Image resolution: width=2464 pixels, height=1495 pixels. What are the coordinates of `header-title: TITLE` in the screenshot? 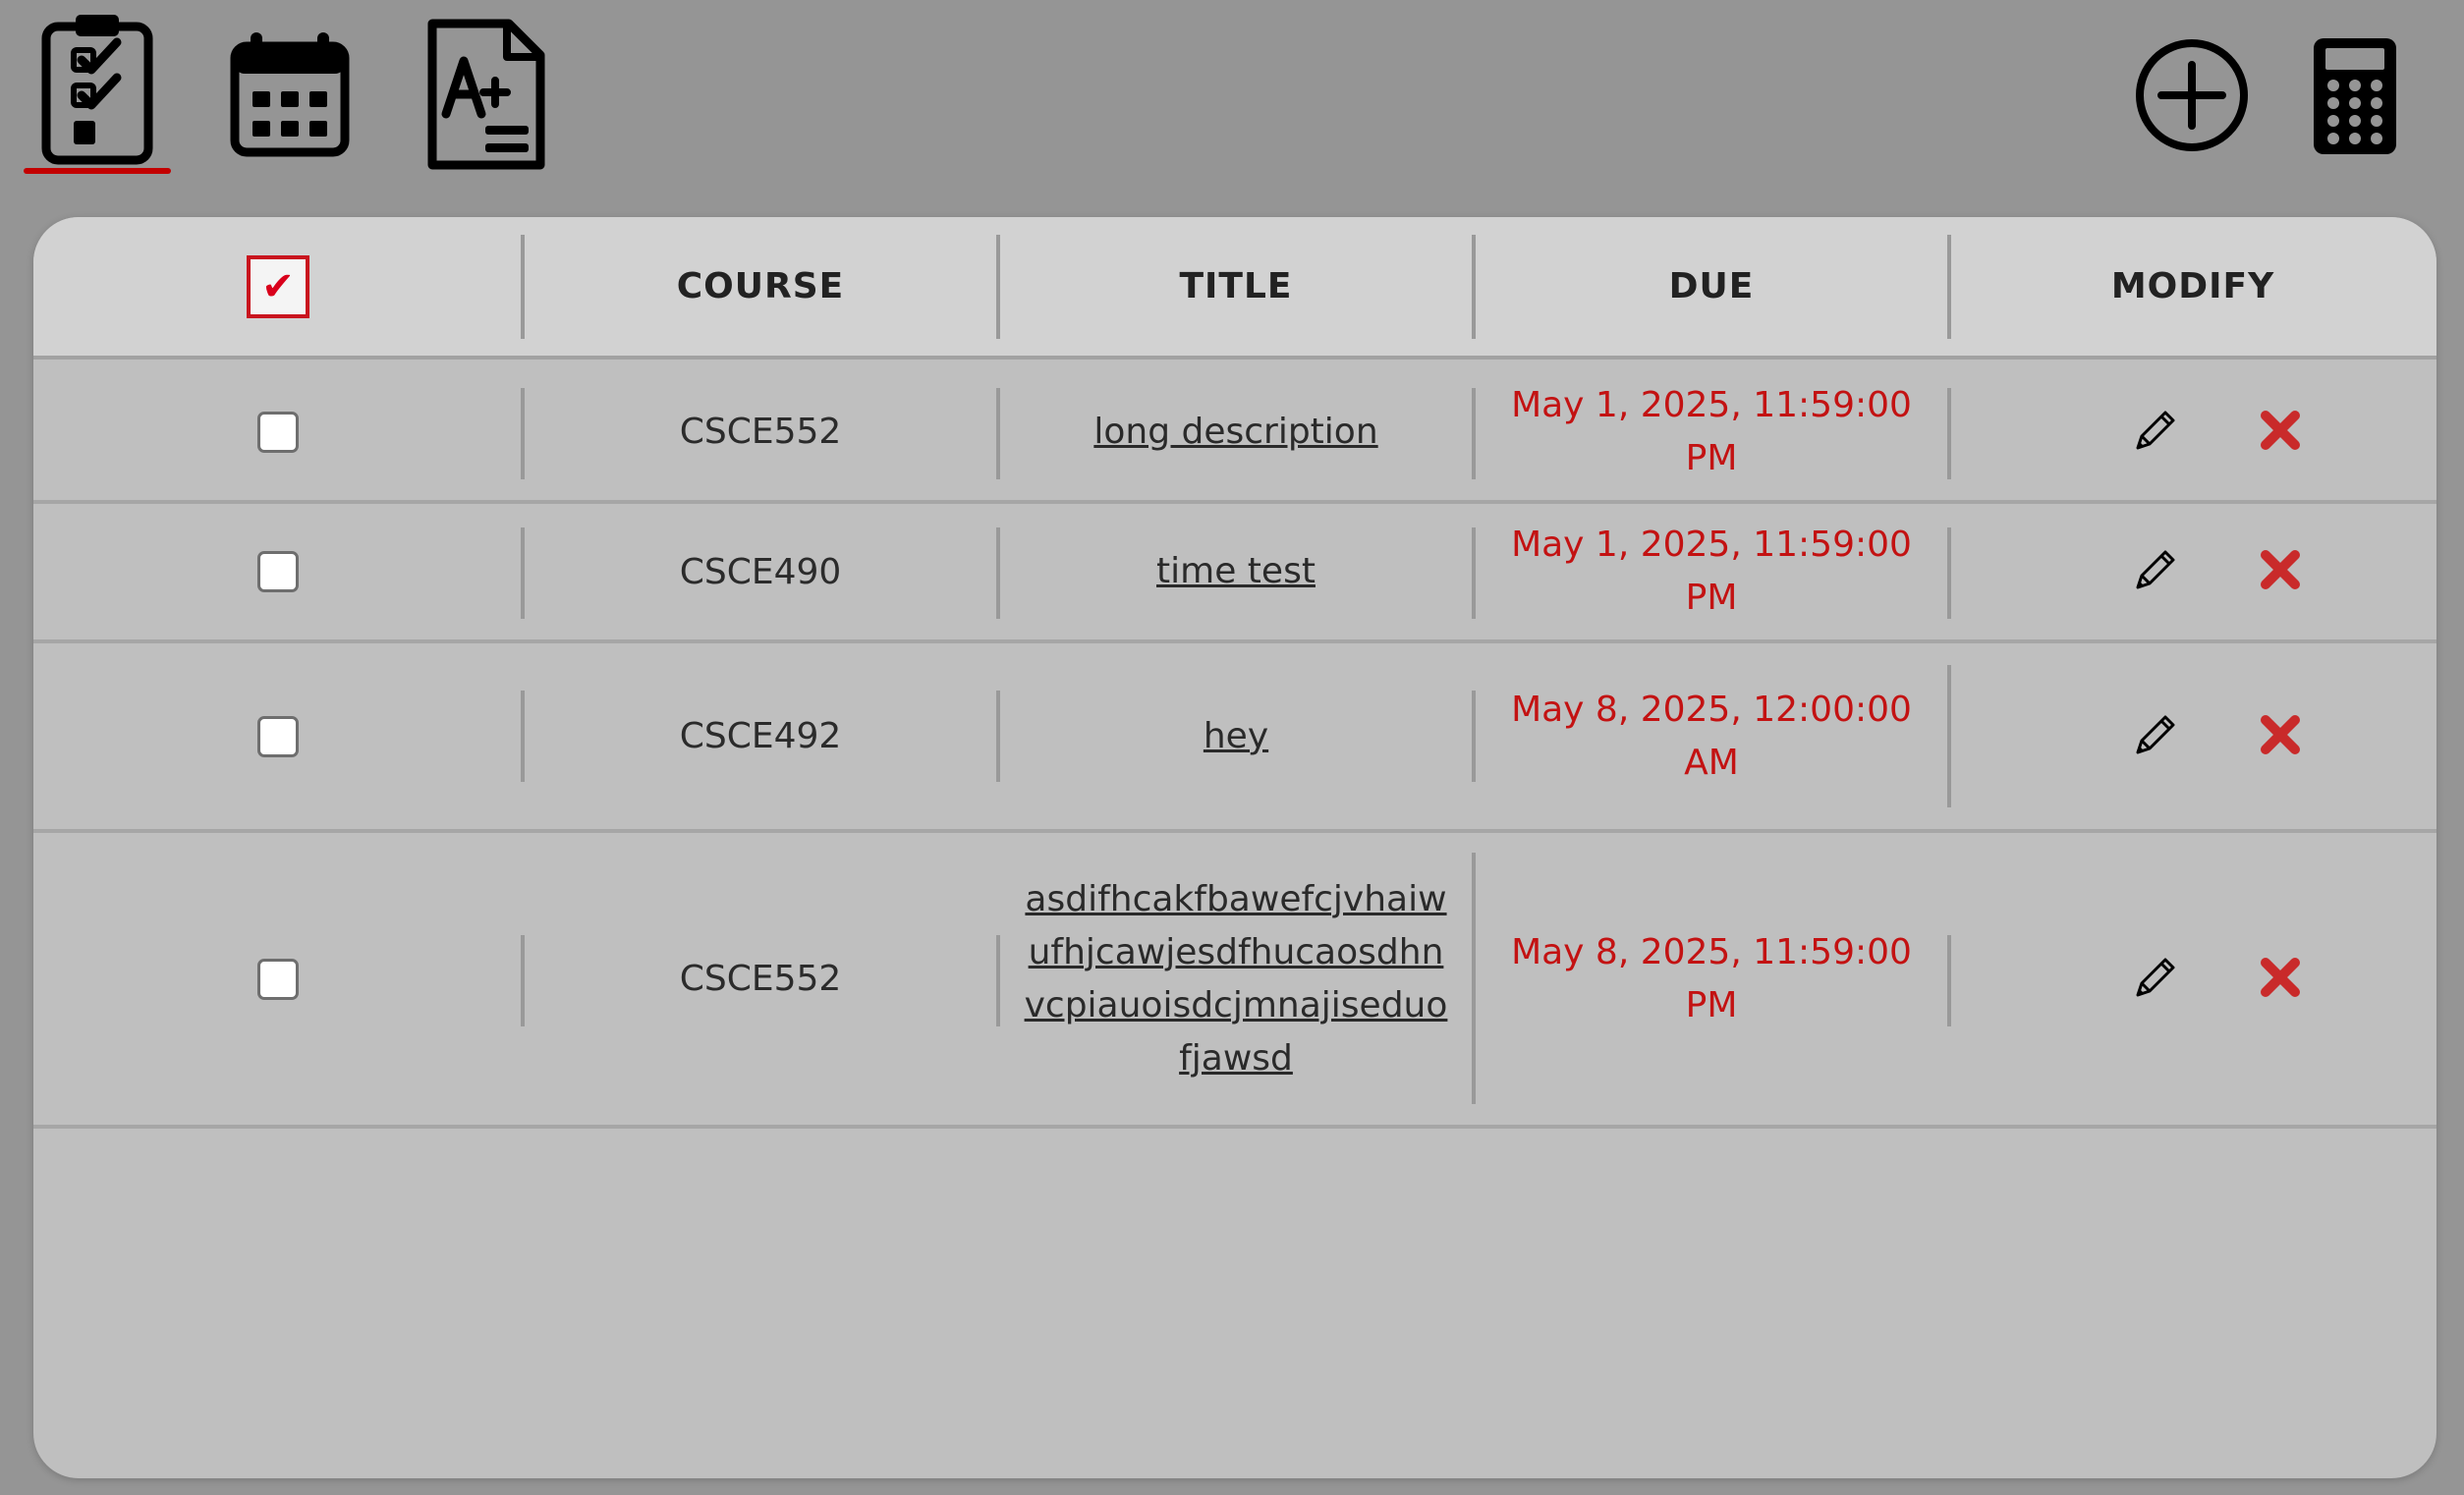 It's located at (1236, 287).